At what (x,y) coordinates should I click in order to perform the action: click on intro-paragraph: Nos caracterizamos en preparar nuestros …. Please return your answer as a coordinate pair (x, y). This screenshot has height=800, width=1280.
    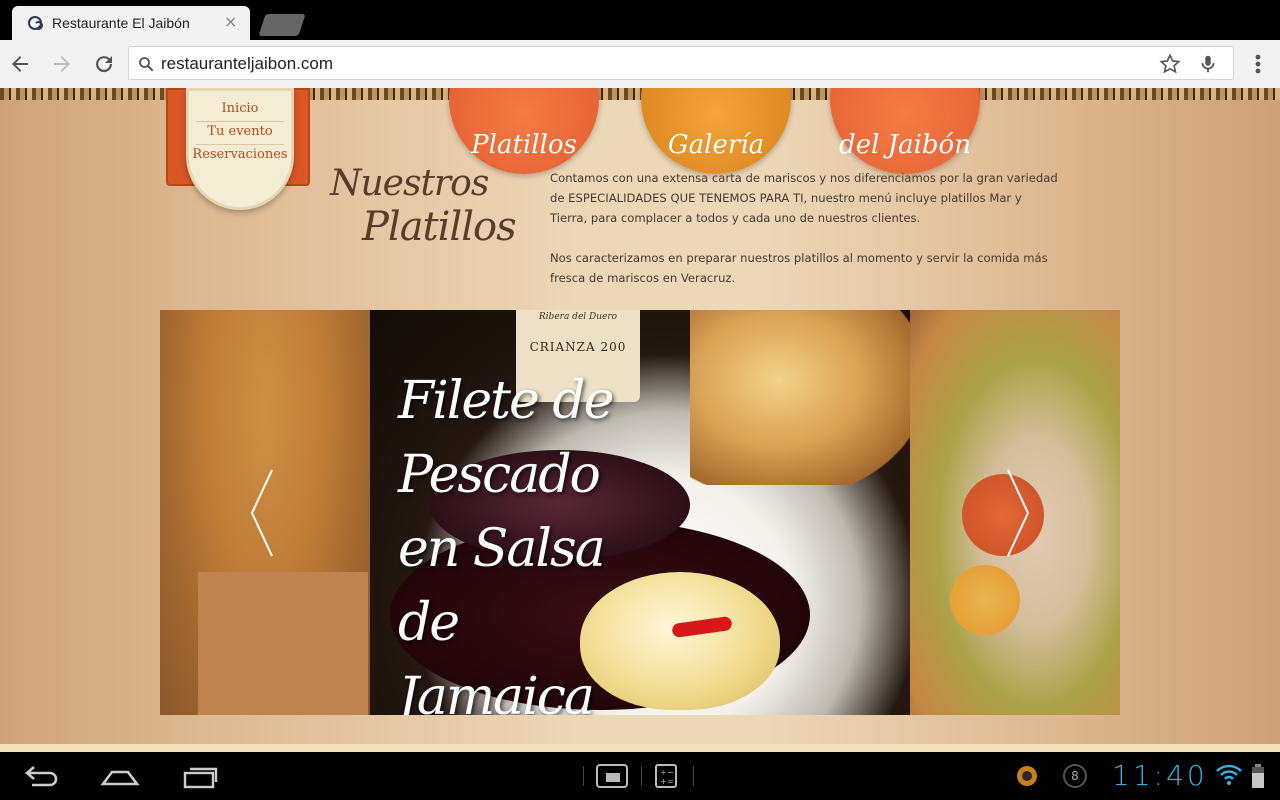
    Looking at the image, I should click on (799, 268).